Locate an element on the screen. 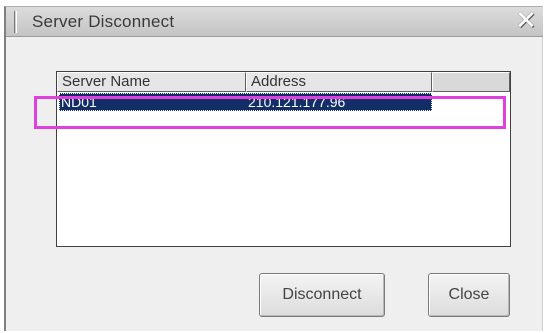 The width and height of the screenshot is (545, 333). server-name-cell: ND01 is located at coordinates (79, 102).